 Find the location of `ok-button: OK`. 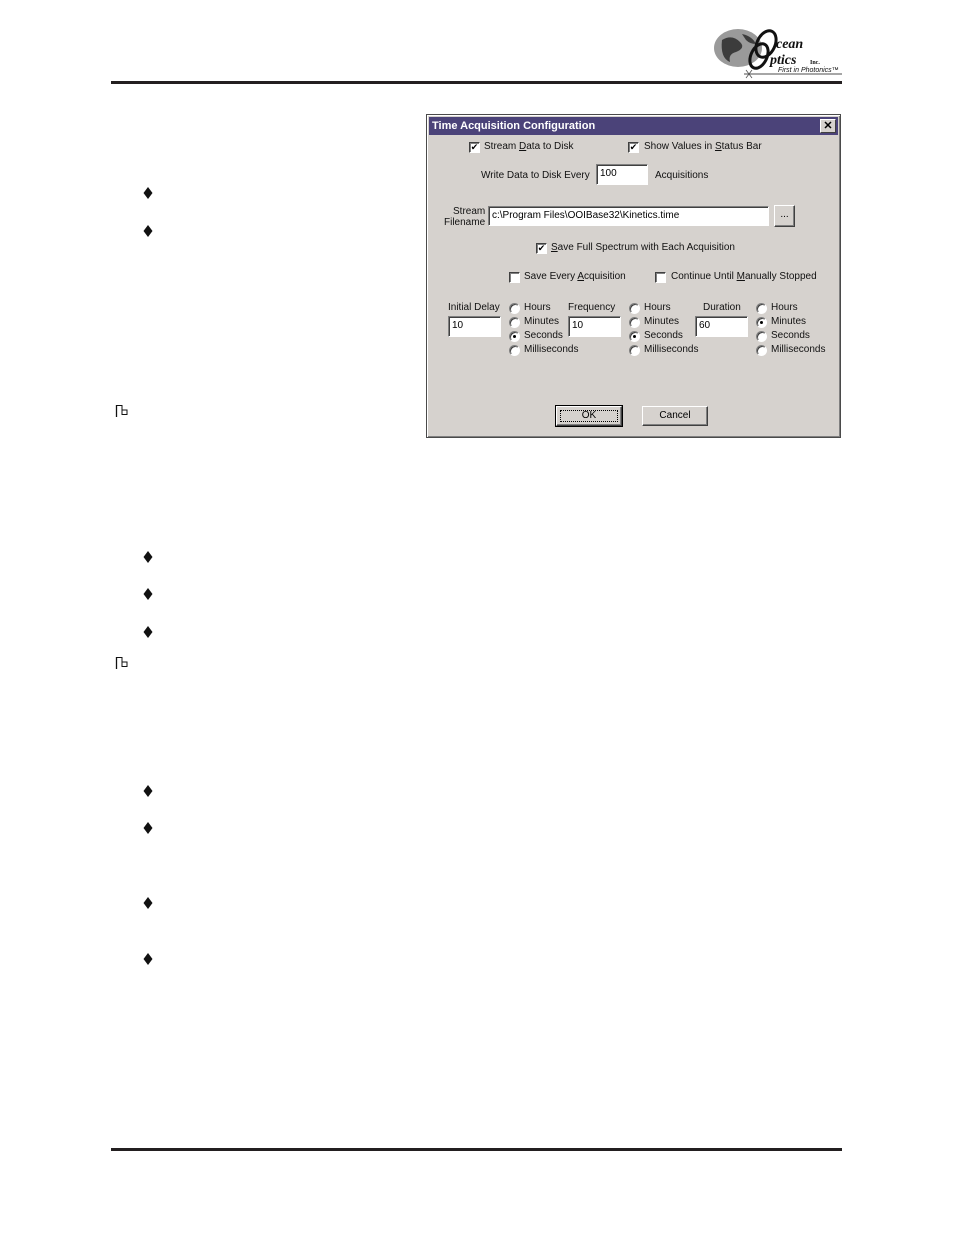

ok-button: OK is located at coordinates (589, 416).